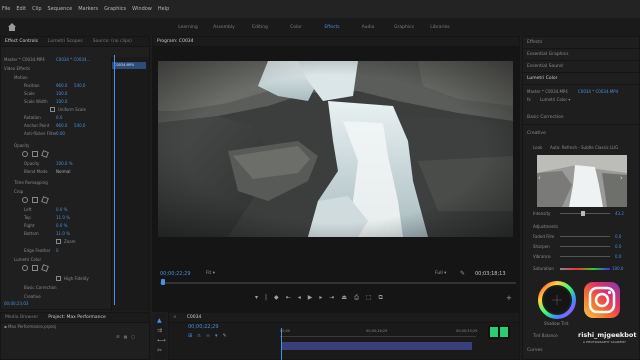  Describe the element at coordinates (77, 317) in the screenshot. I see `tab-project: Project: Max Performance` at that location.